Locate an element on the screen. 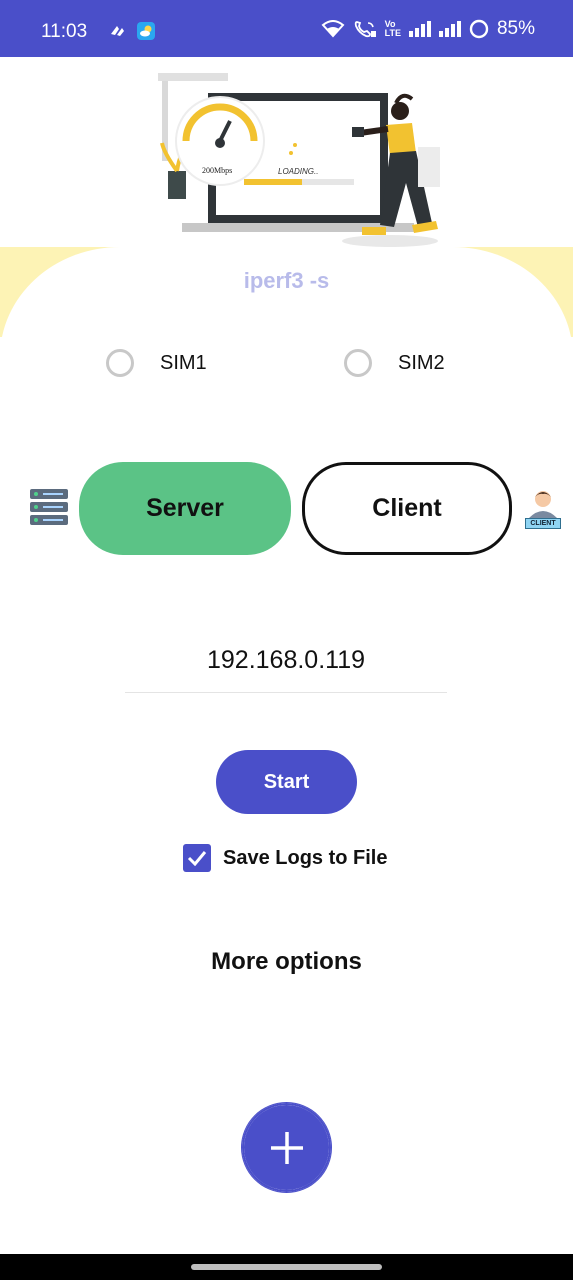 The height and width of the screenshot is (1280, 573). status-time: 11:03 is located at coordinates (64, 31).